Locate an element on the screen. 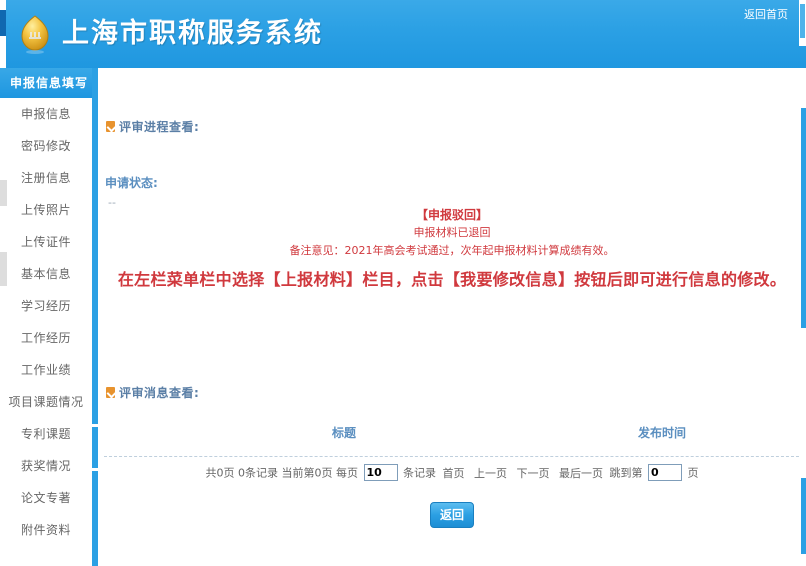 The width and height of the screenshot is (806, 566). pager-jump-prefix: 跳到第 is located at coordinates (626, 473).